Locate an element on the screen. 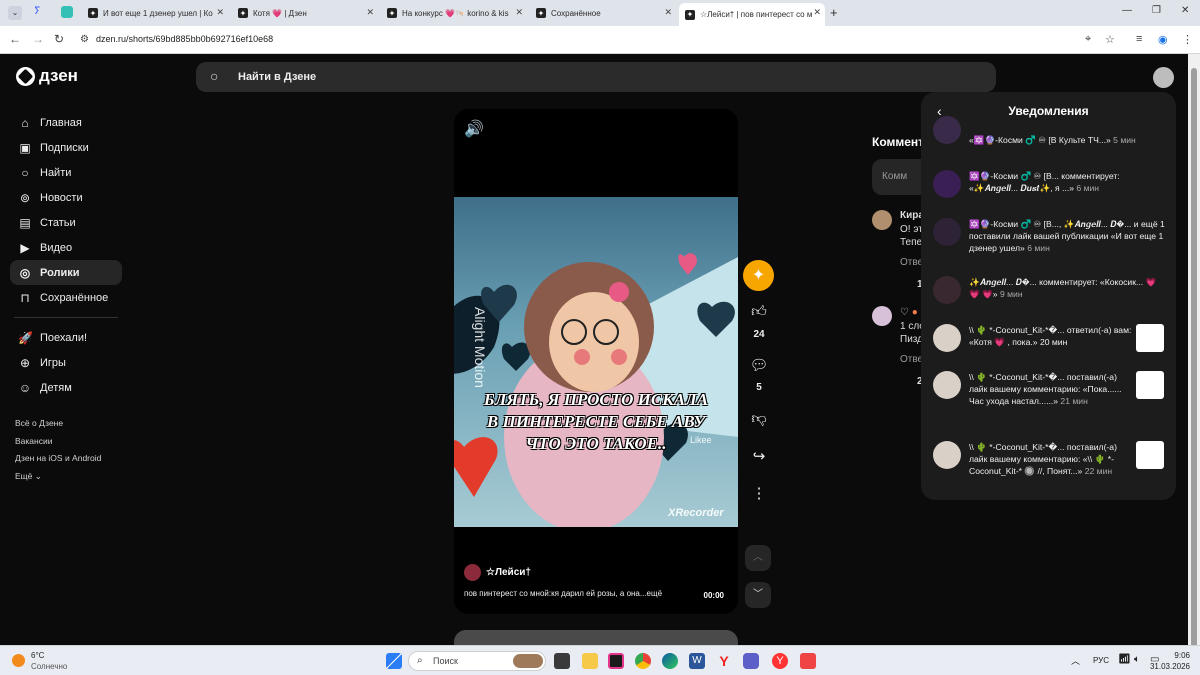 This screenshot has height=675, width=1200. tab-1: ✦ И вот еще 1 дзенер ушел | Ко ✕ is located at coordinates (155, 13).